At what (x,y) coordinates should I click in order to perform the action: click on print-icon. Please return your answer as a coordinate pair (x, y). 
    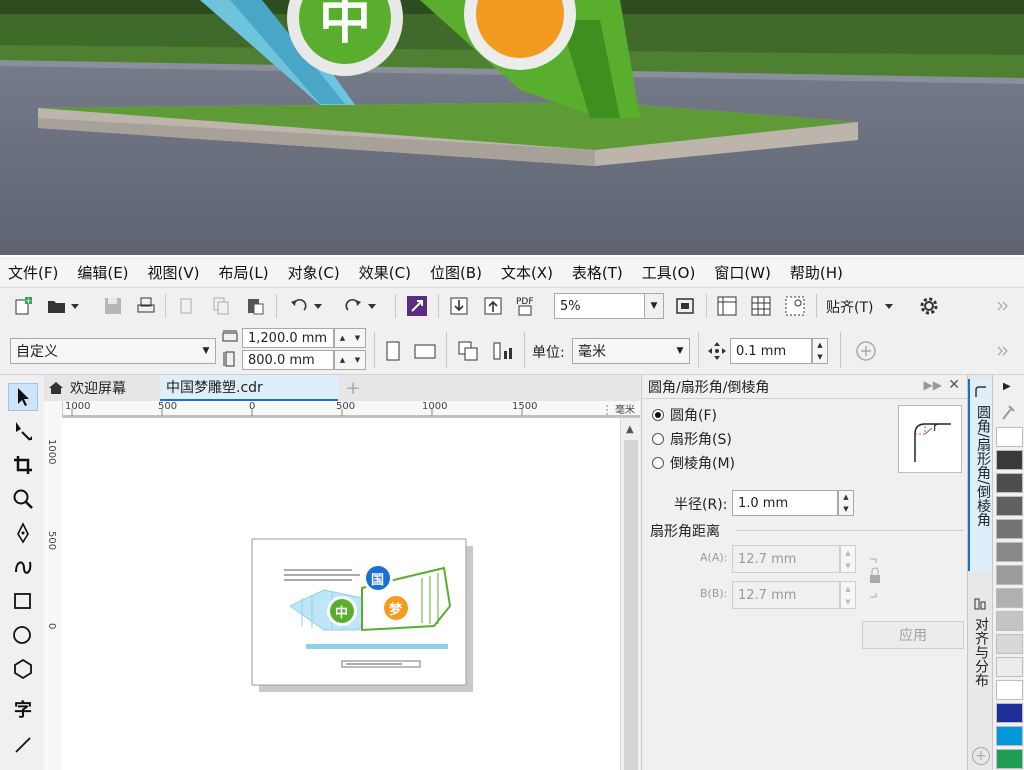
    Looking at the image, I should click on (146, 306).